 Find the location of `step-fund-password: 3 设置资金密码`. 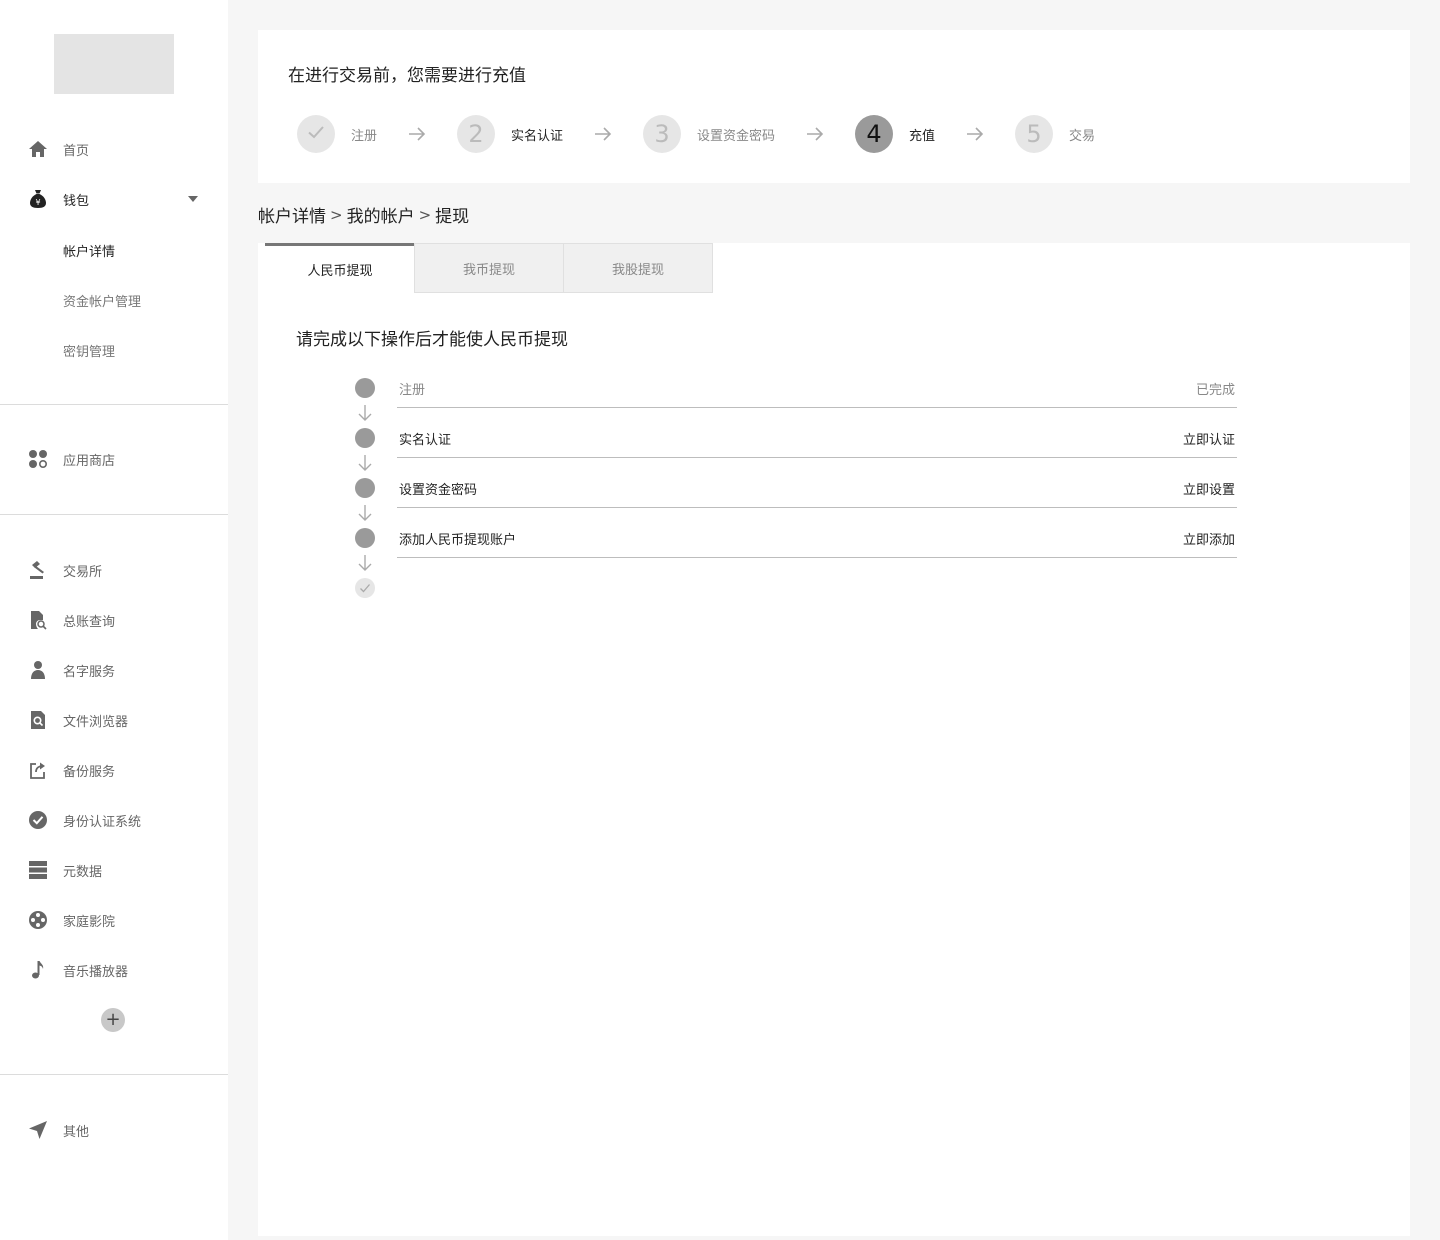

step-fund-password: 3 设置资金密码 is located at coordinates (709, 134).